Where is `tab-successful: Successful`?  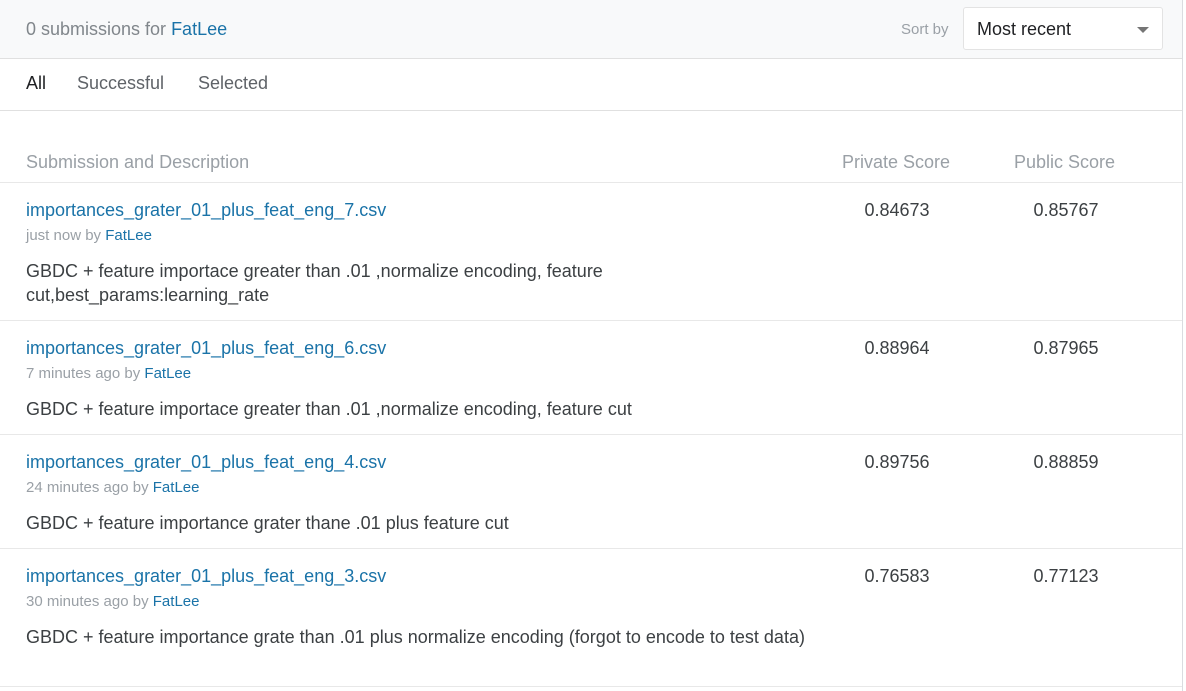
tab-successful: Successful is located at coordinates (120, 83).